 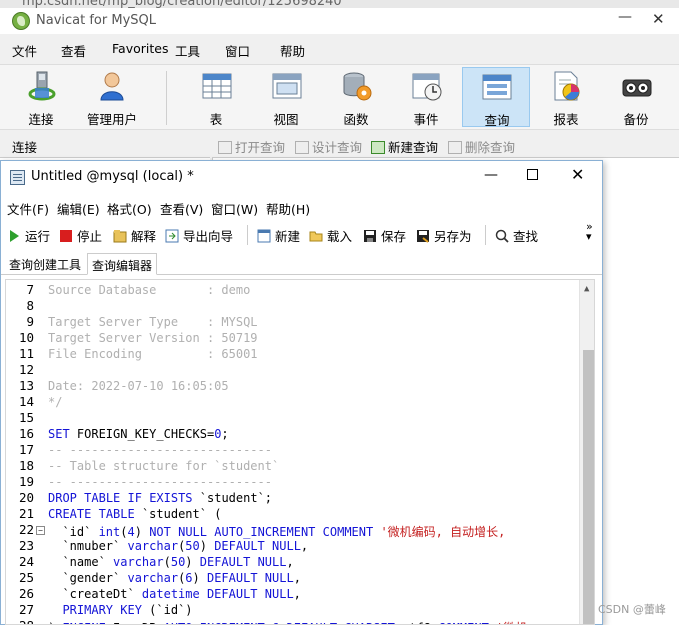 I want to click on tab-query-editor: 查询编辑器, so click(x=122, y=264).